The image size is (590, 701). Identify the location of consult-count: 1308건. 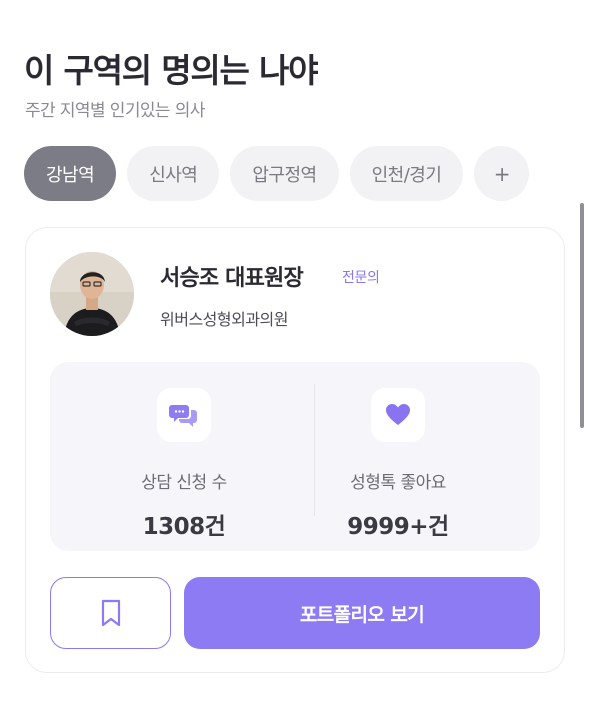
(184, 527).